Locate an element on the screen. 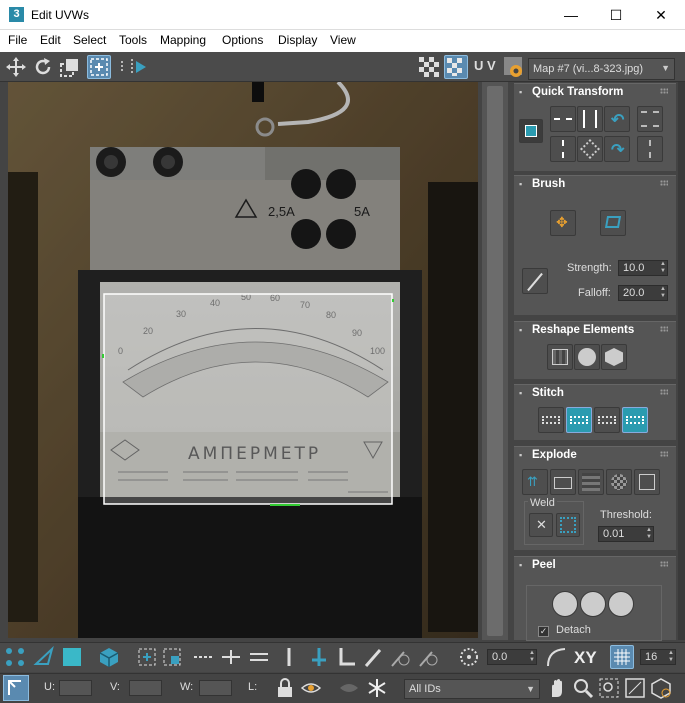 The height and width of the screenshot is (703, 685). zoom-extents-icon is located at coordinates (635, 688).